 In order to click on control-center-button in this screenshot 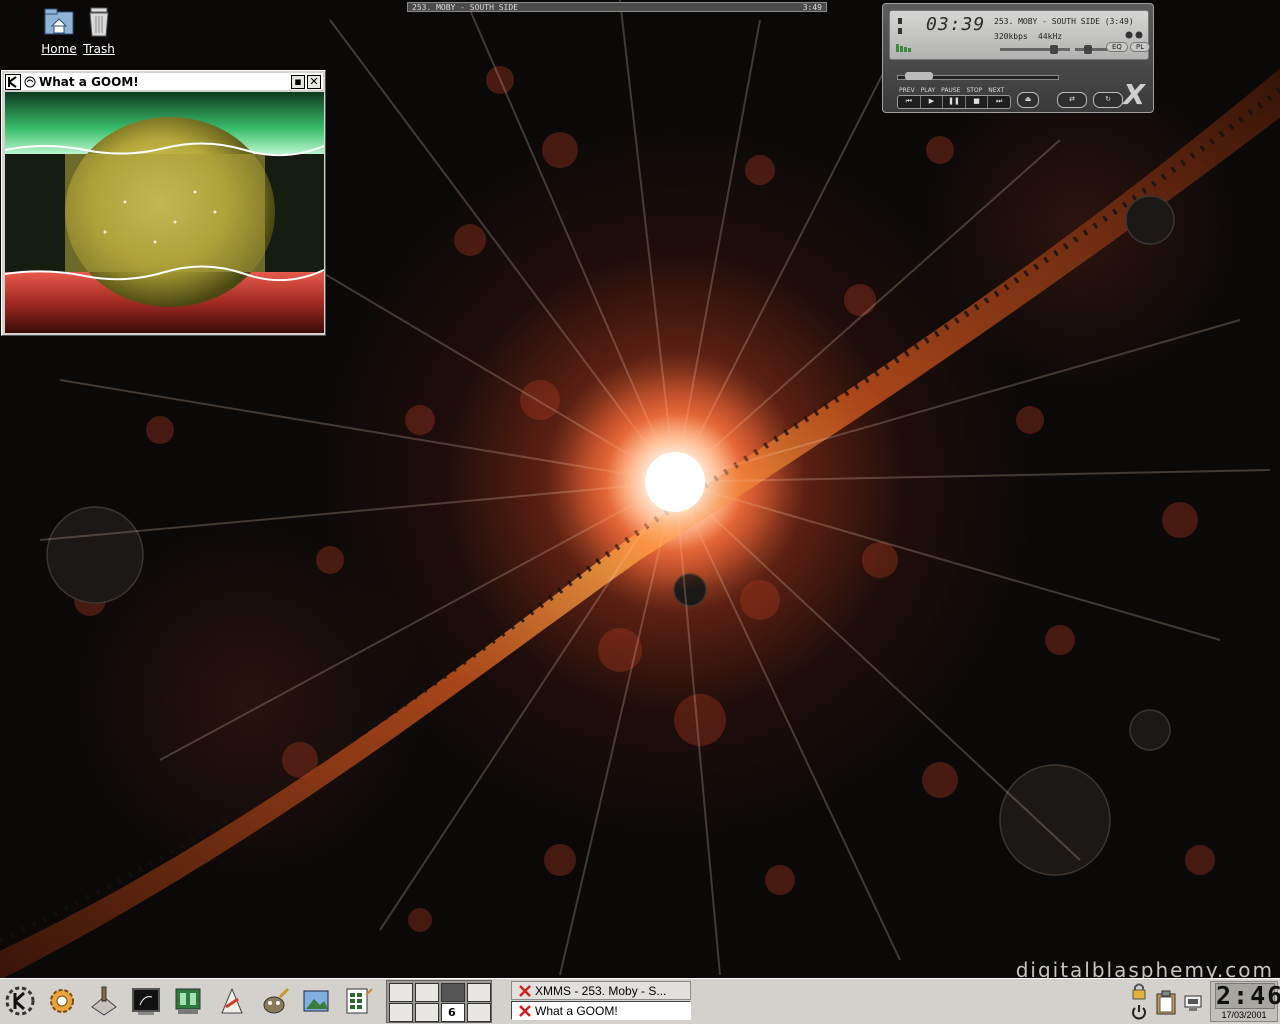, I will do `click(62, 1001)`.